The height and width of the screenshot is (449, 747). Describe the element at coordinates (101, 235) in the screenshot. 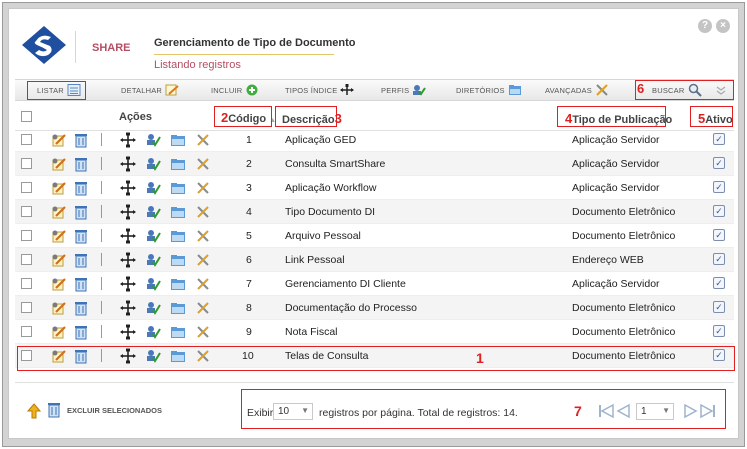

I see `action-divider` at that location.